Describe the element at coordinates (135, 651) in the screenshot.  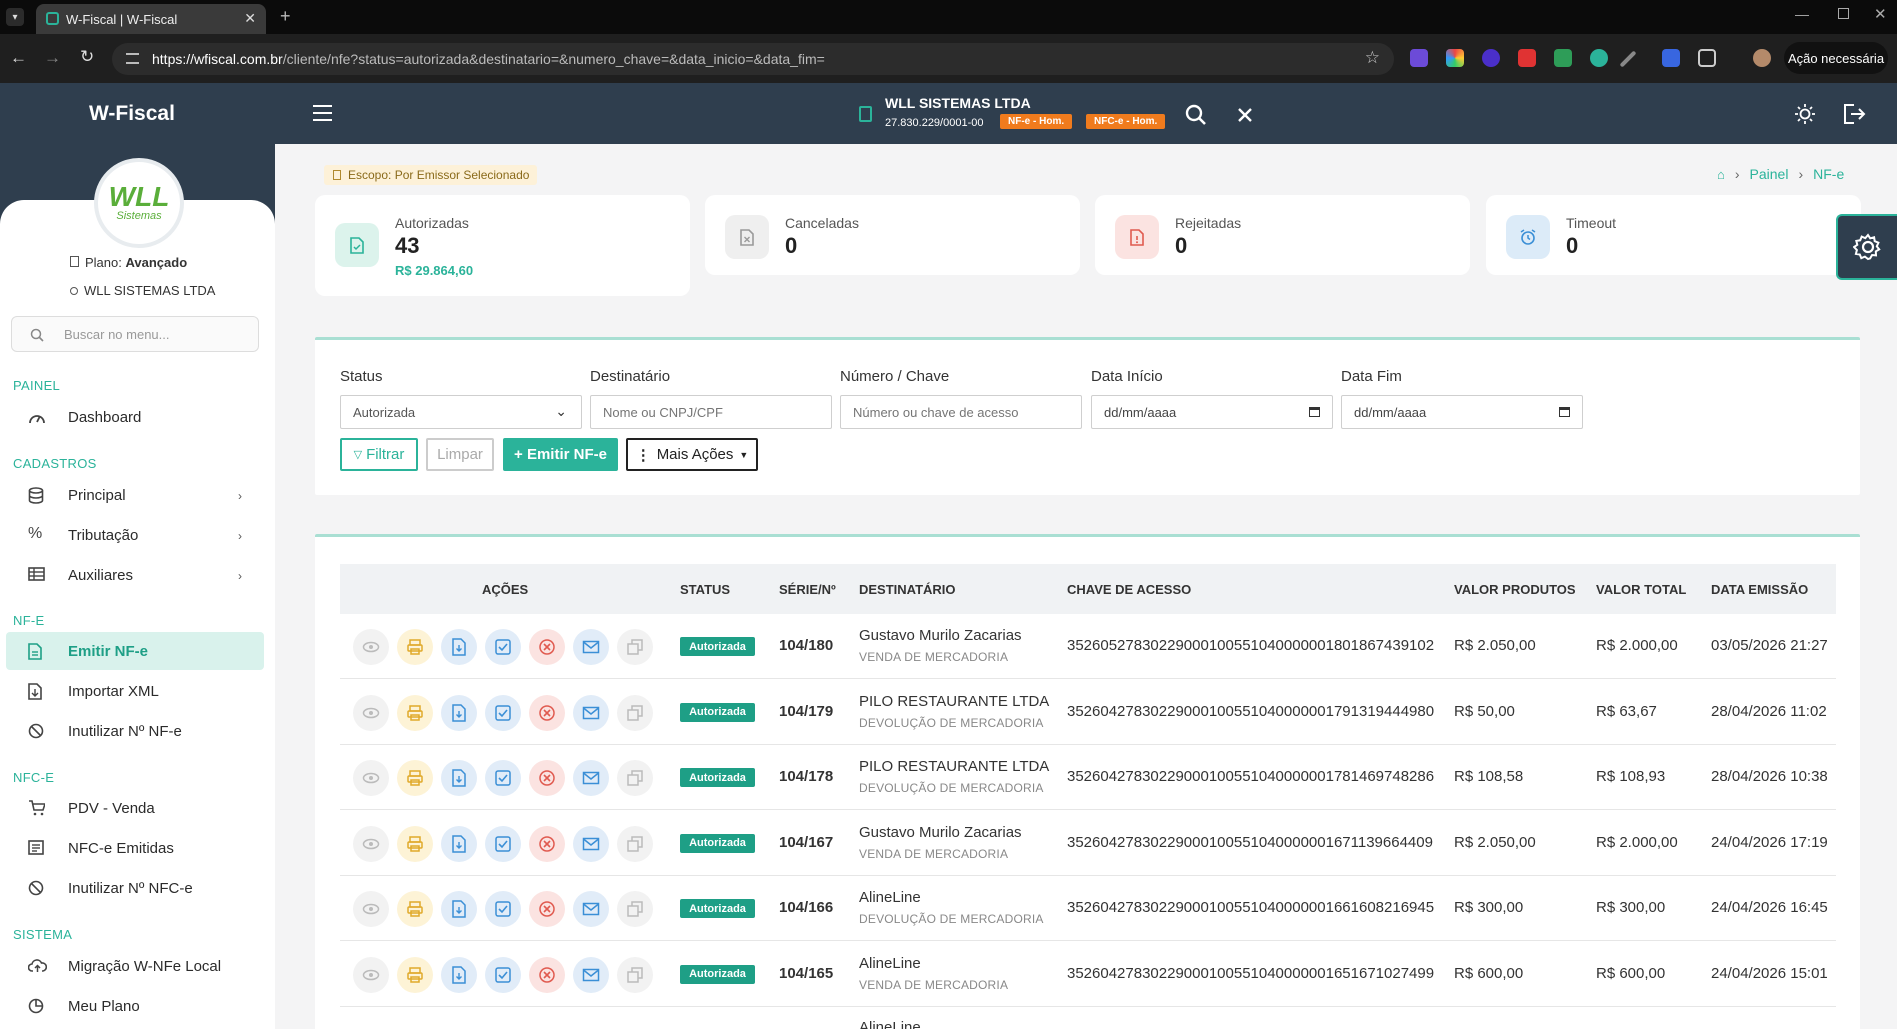
I see `sidebar-item-emitir-nfe: Emitir NF-e` at that location.